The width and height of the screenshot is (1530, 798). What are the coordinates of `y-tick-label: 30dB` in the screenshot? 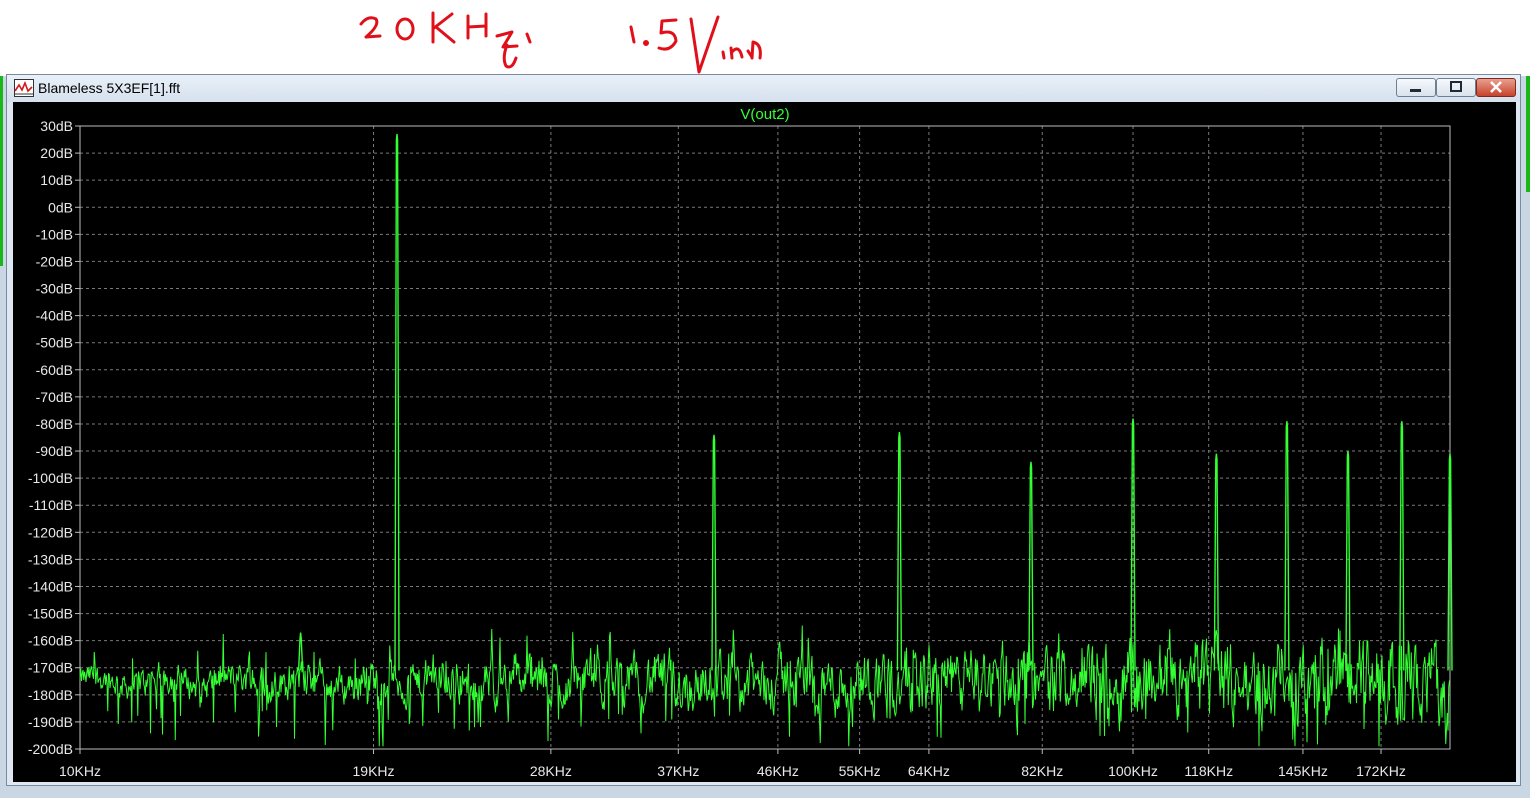 It's located at (56, 126).